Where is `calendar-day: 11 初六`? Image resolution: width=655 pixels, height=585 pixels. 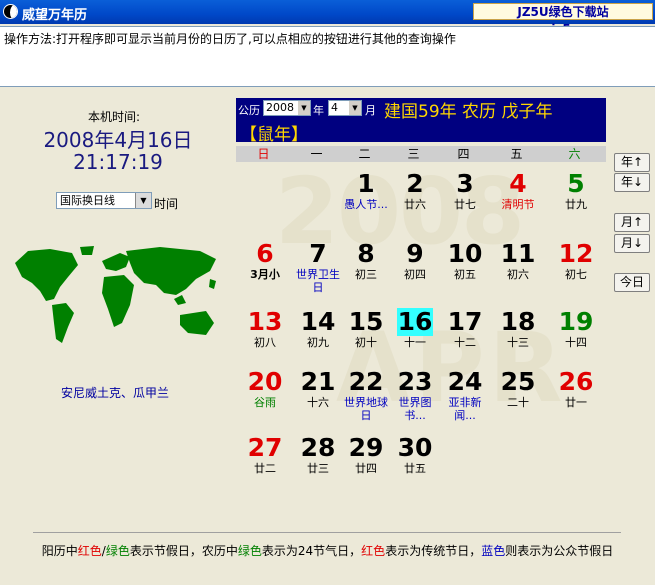 calendar-day: 11 初六 is located at coordinates (518, 260).